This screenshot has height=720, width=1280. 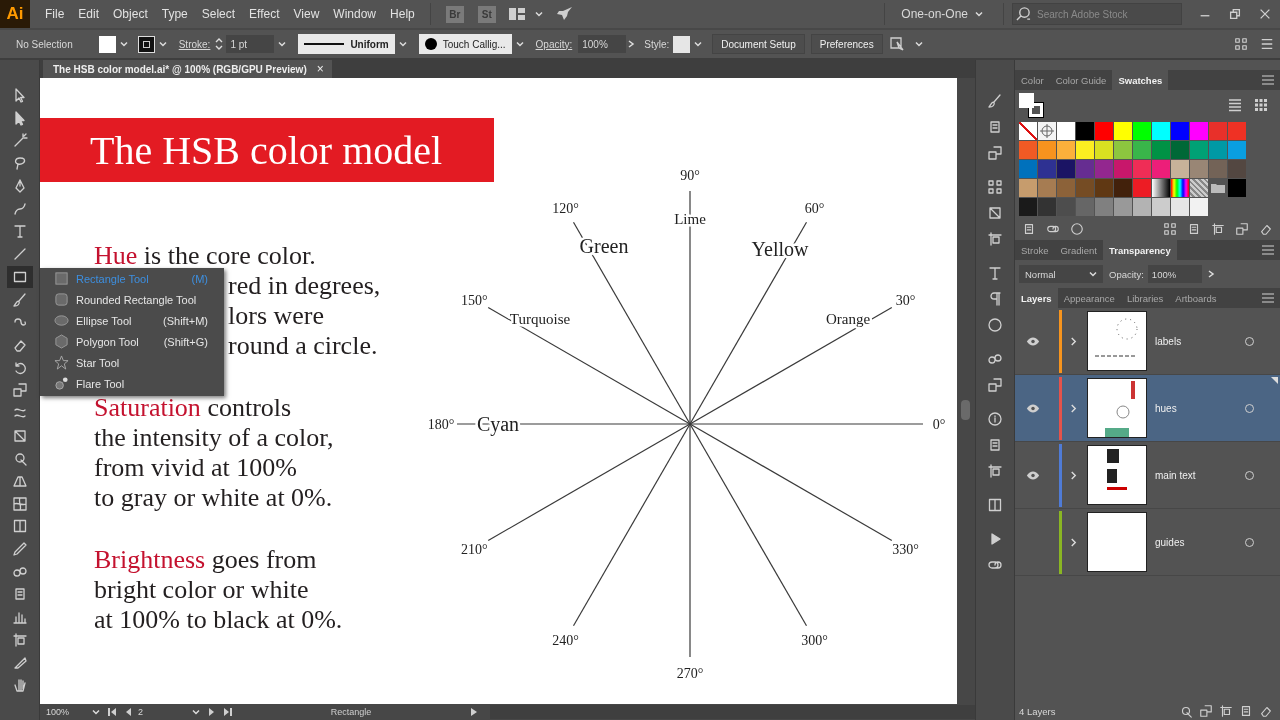 I want to click on hue-label: Turquoise, so click(x=540, y=319).